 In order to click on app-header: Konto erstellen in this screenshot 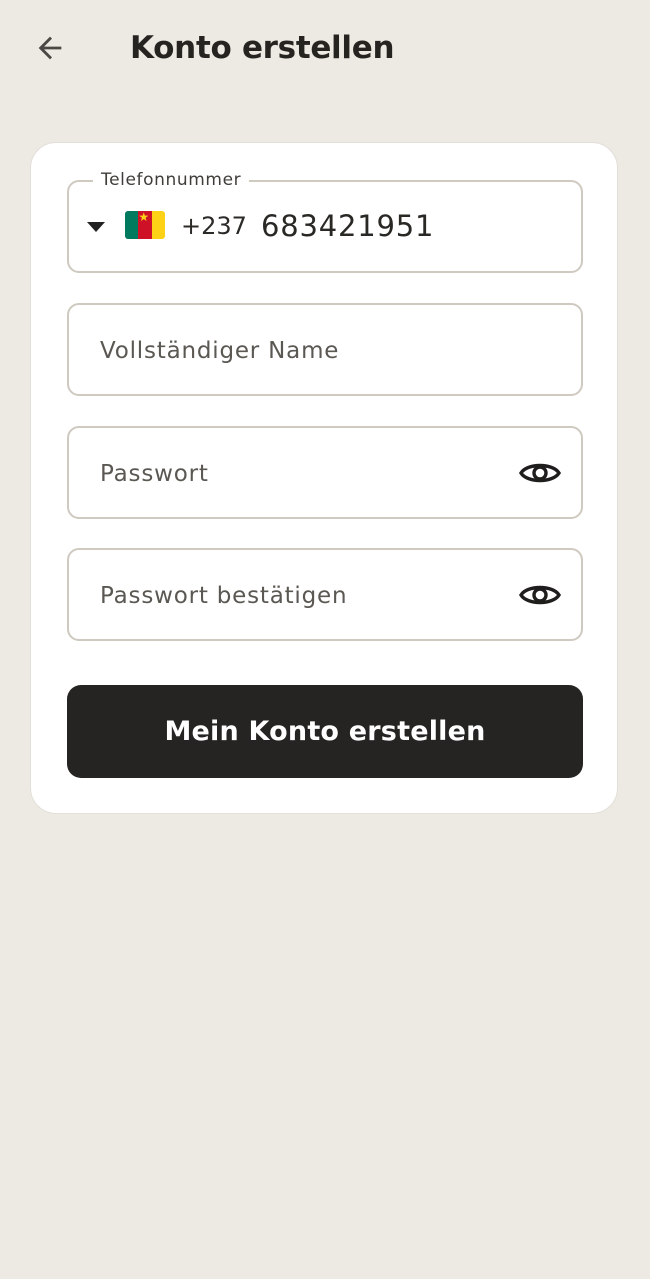, I will do `click(325, 48)`.